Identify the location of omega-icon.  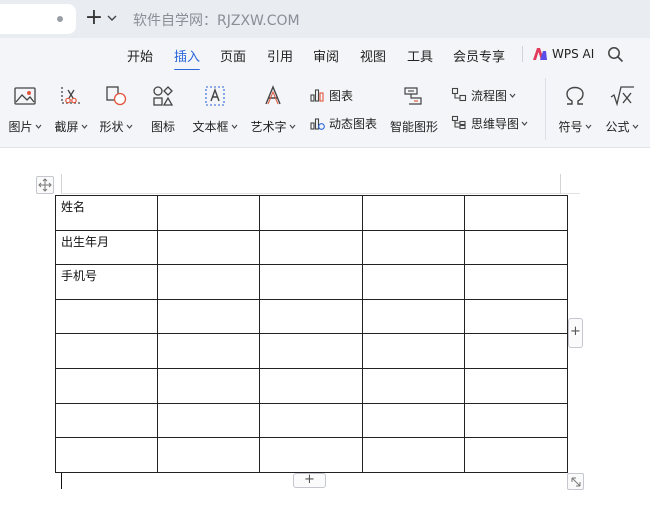
(575, 95).